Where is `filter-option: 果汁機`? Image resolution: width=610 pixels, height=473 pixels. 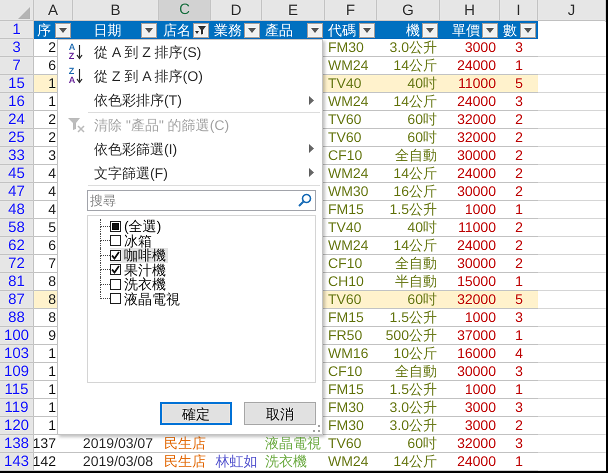
filter-option: 果汁機 is located at coordinates (139, 269).